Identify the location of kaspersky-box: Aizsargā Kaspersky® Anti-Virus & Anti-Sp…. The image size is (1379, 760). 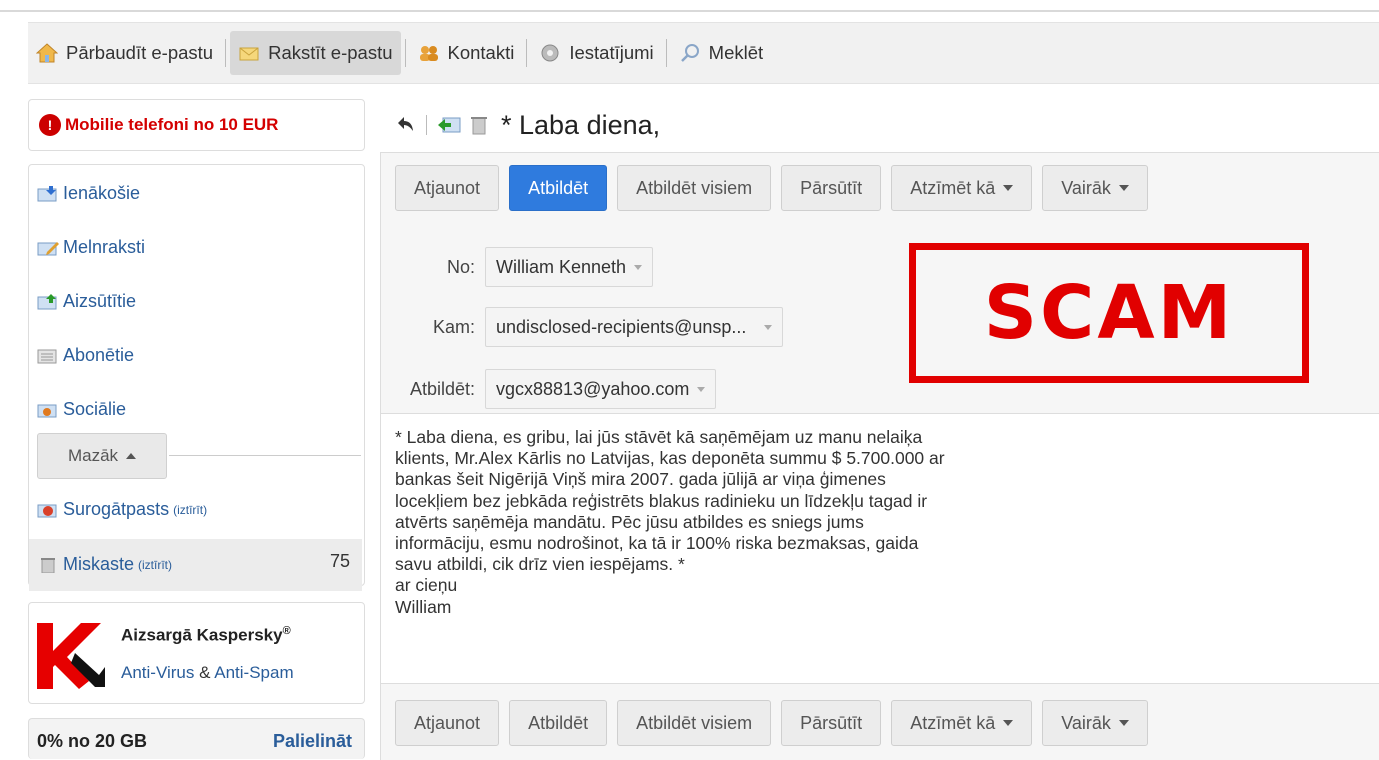
(196, 653).